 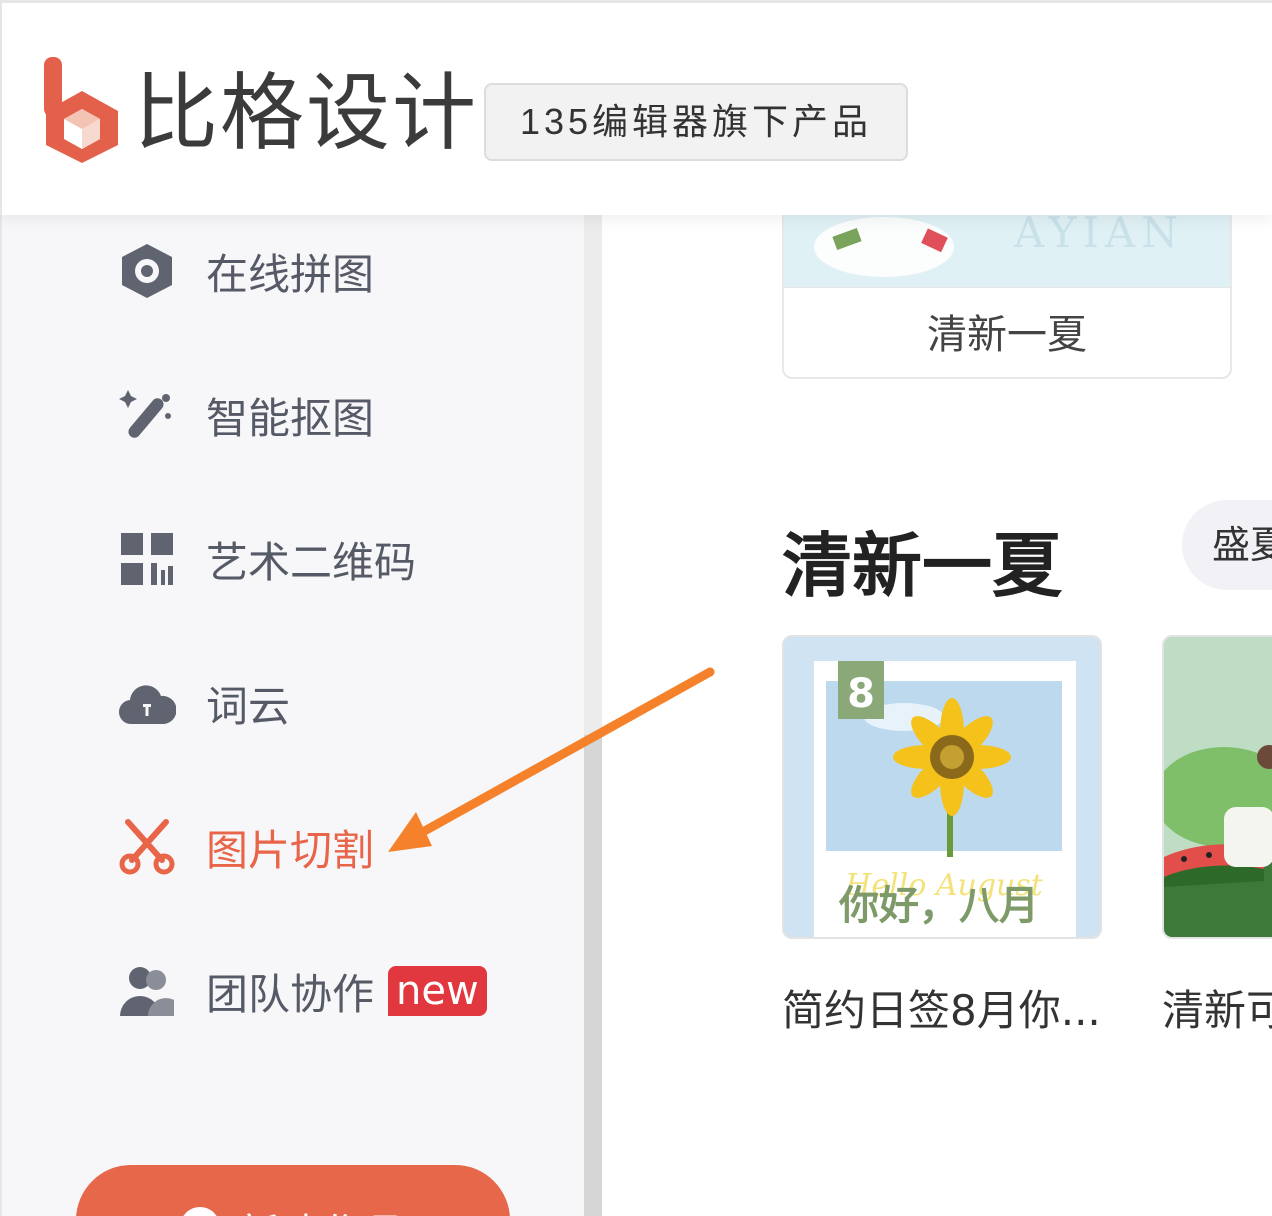 I want to click on qr-code-icon, so click(x=147, y=559).